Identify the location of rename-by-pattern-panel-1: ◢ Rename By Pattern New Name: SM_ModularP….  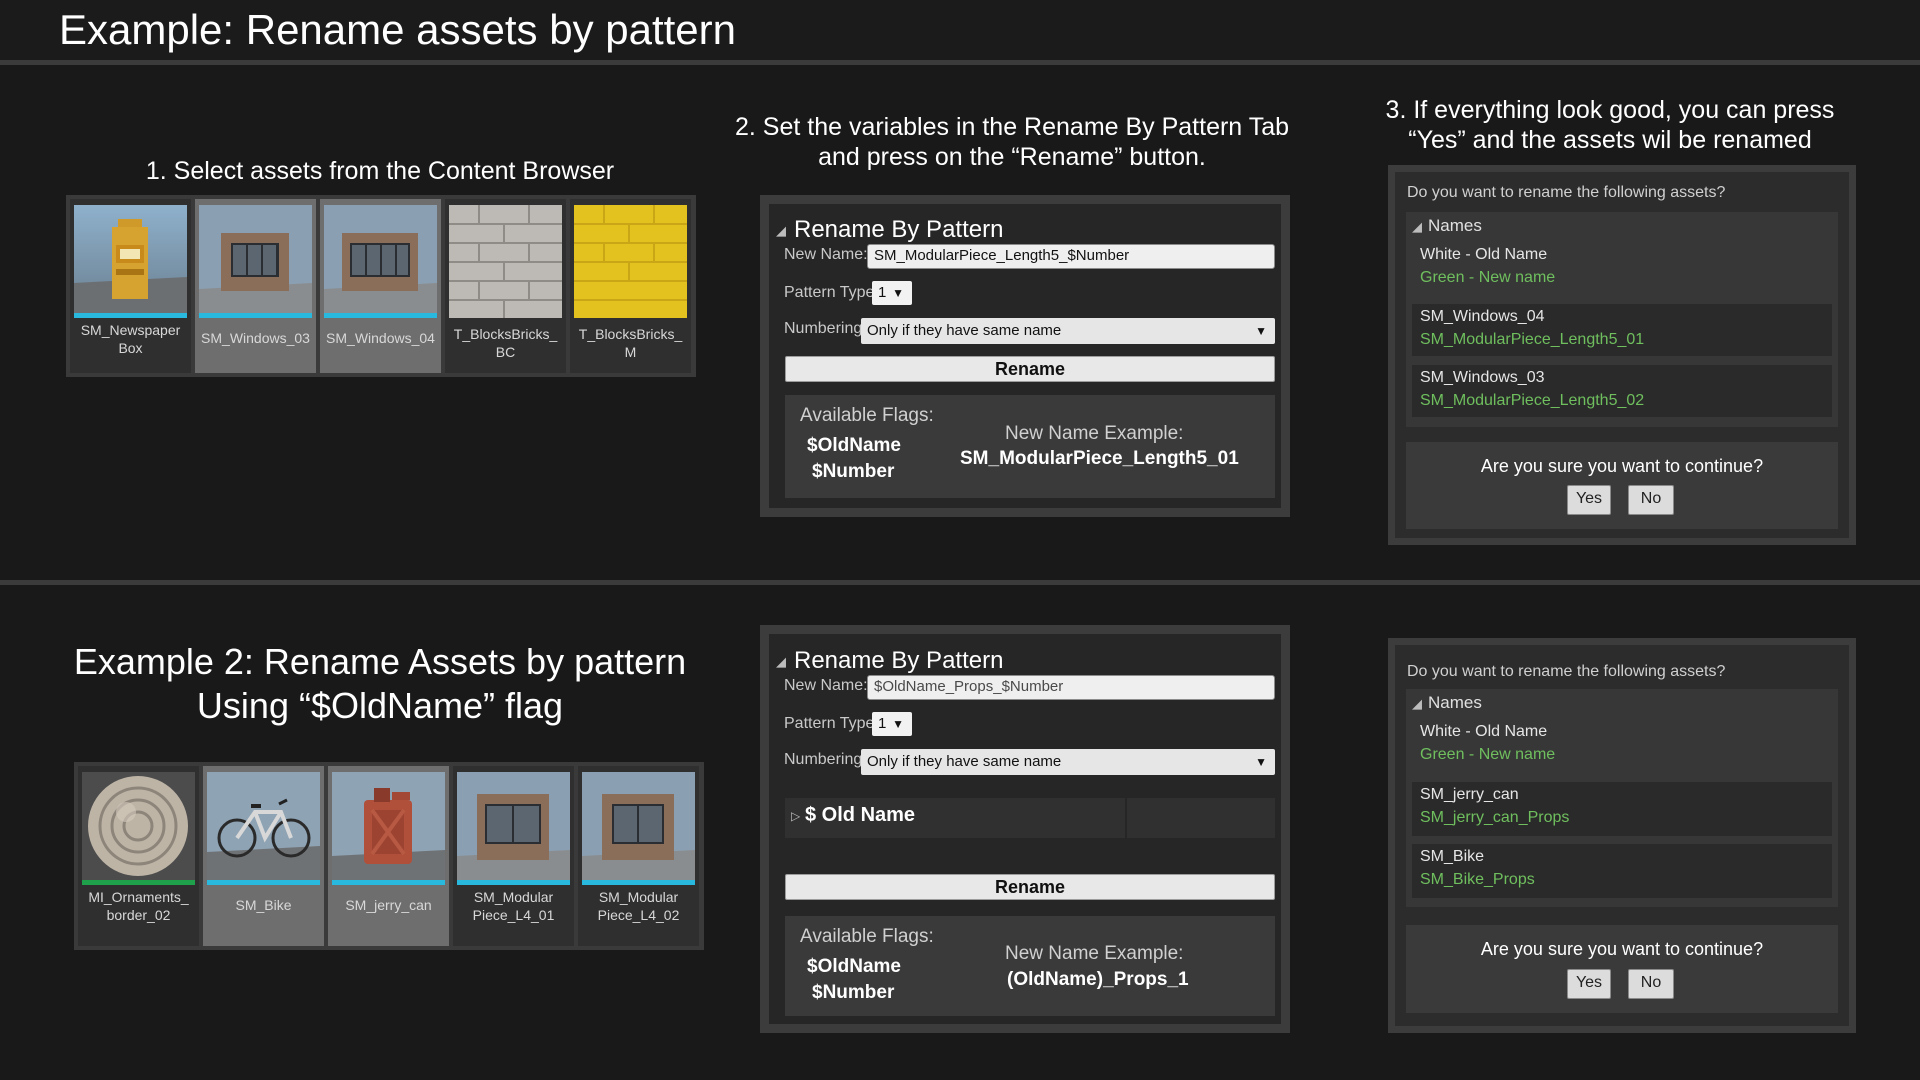
(1025, 356).